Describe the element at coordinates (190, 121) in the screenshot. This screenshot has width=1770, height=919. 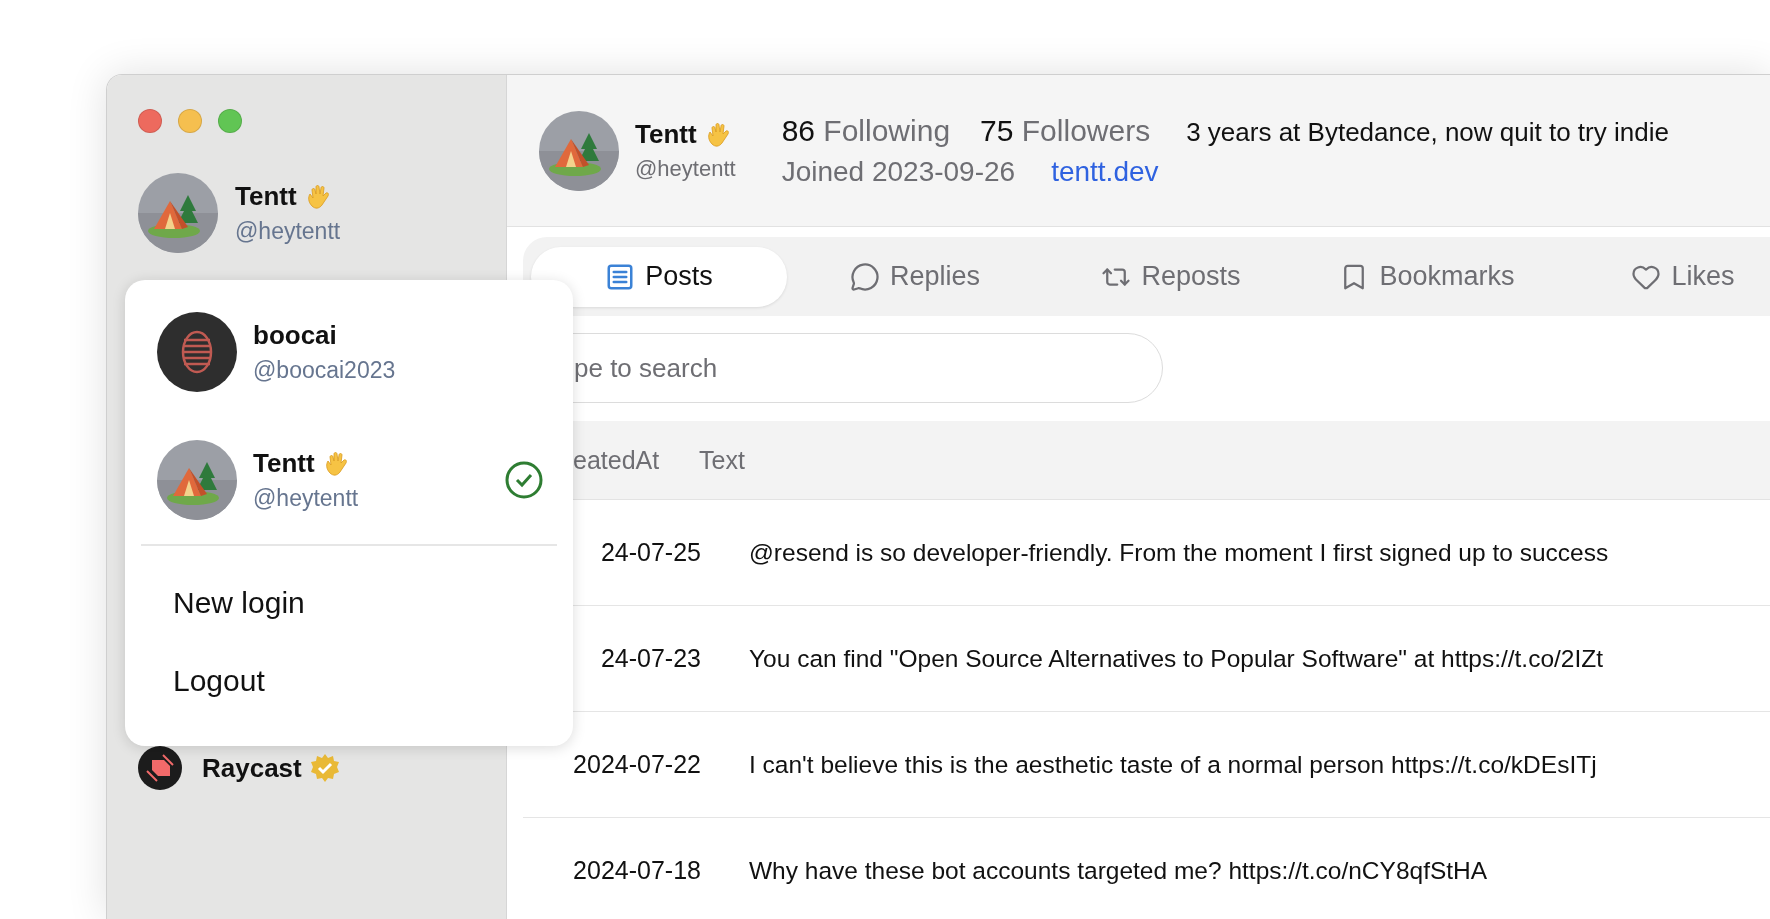
I see `minimize-button` at that location.